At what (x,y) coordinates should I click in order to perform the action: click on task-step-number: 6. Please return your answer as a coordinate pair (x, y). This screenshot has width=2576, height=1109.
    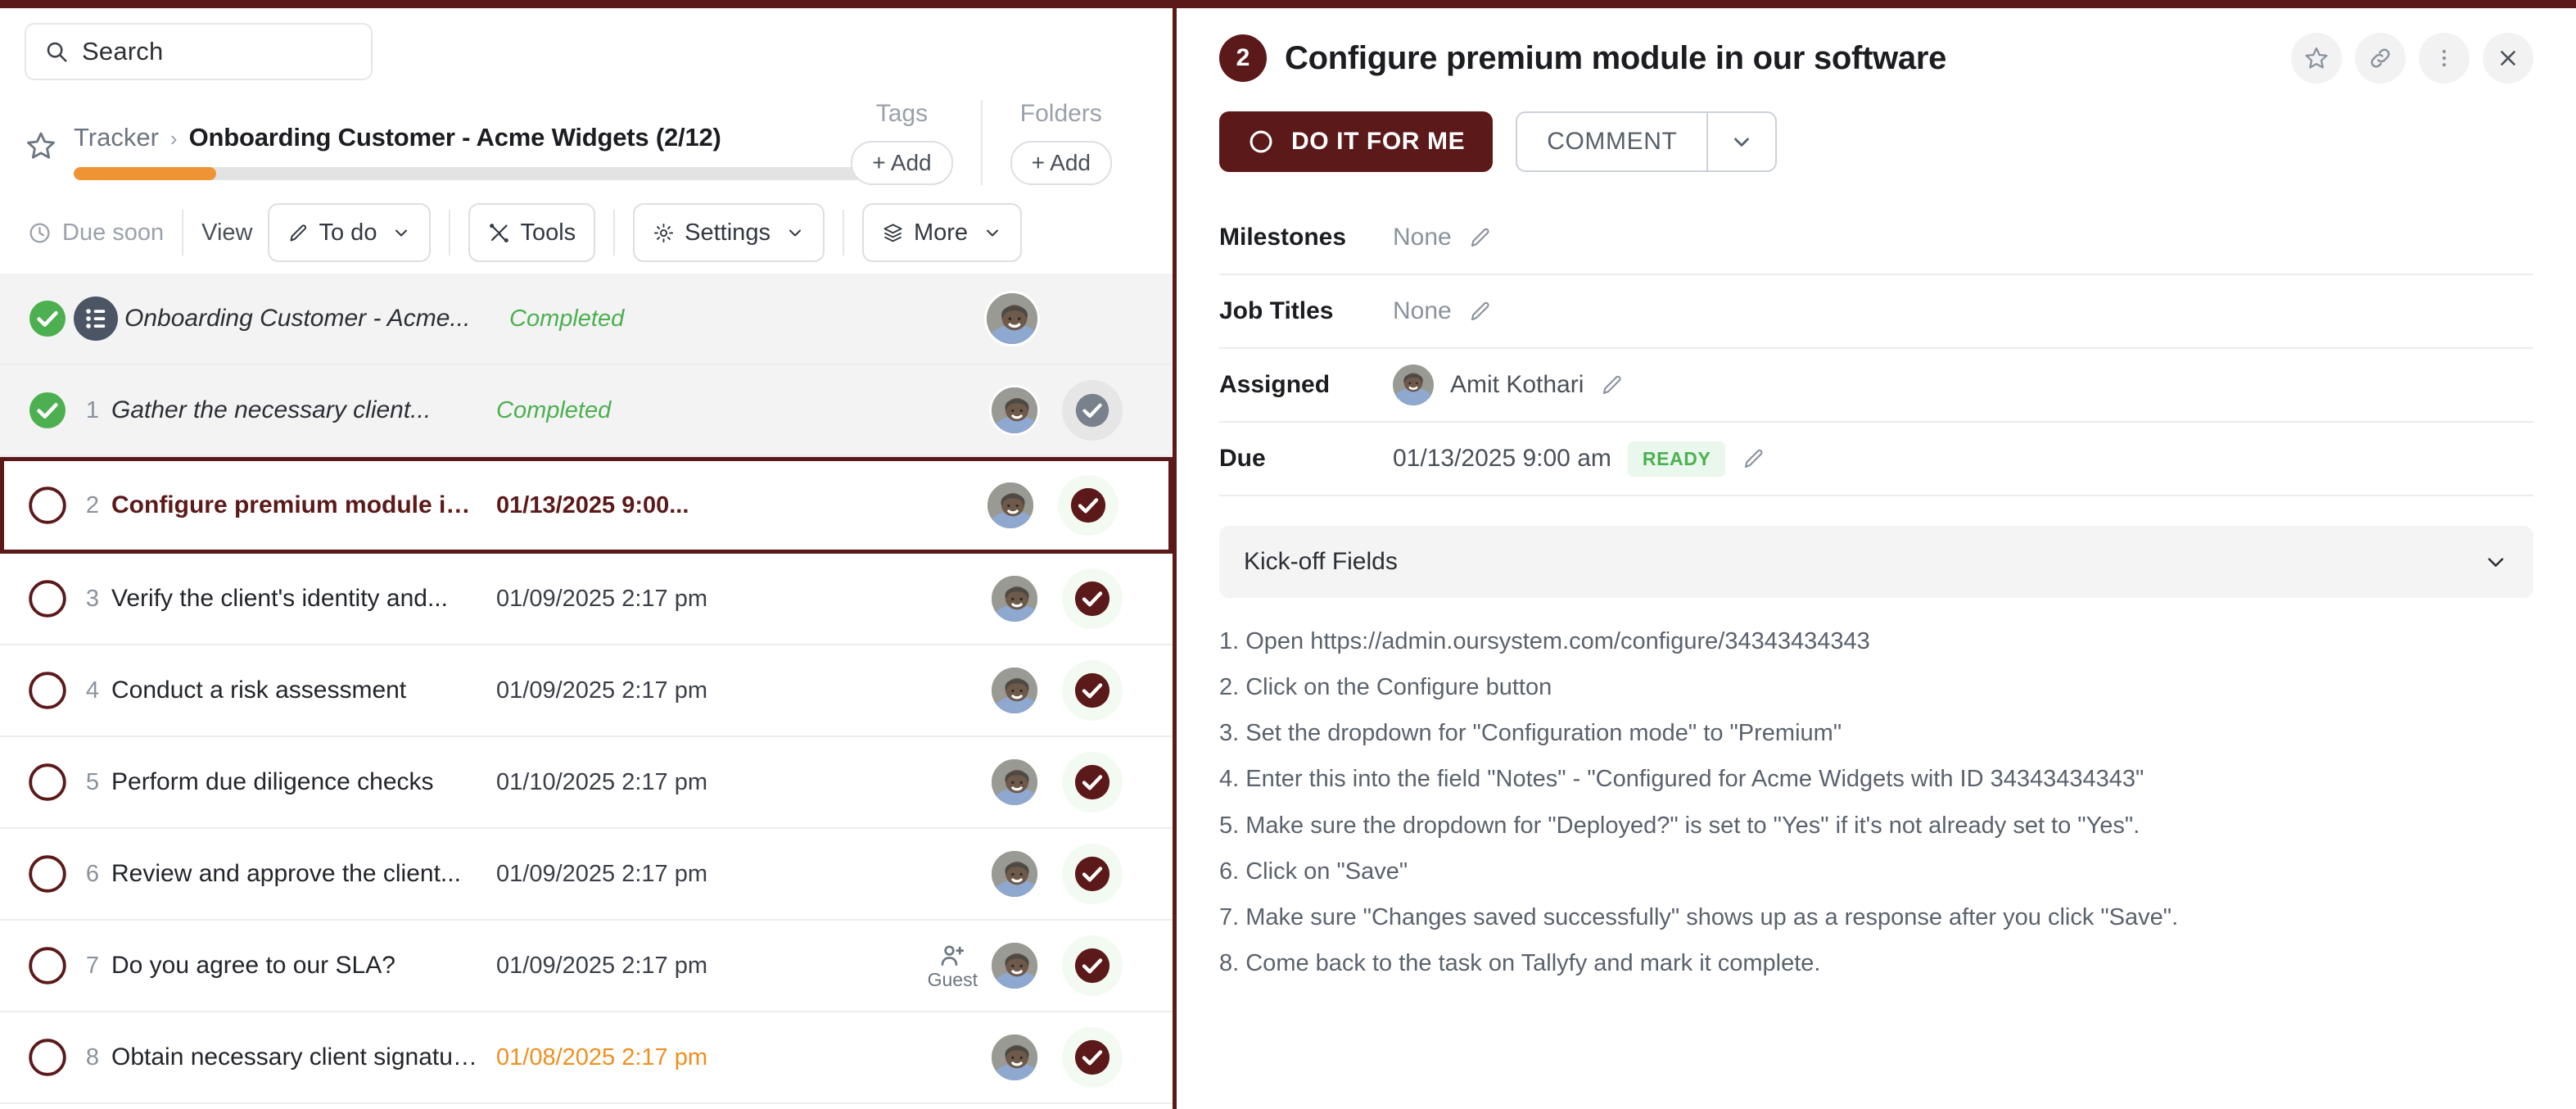
    Looking at the image, I should click on (92, 874).